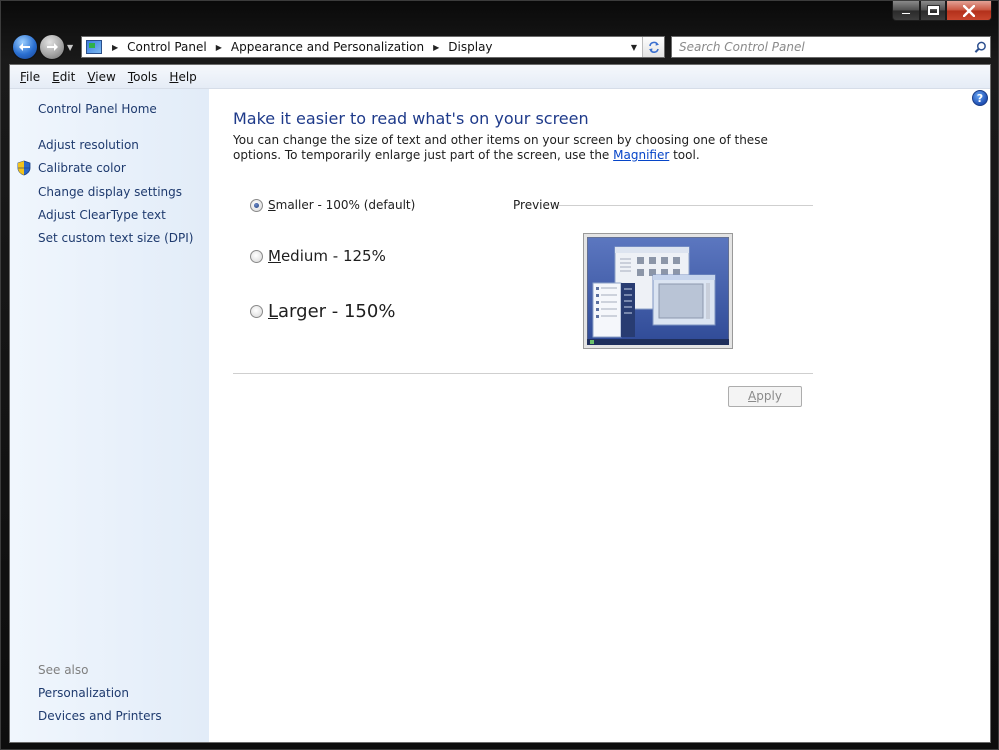  I want to click on option-smaller-label: Smaller - 100% (default), so click(342, 205).